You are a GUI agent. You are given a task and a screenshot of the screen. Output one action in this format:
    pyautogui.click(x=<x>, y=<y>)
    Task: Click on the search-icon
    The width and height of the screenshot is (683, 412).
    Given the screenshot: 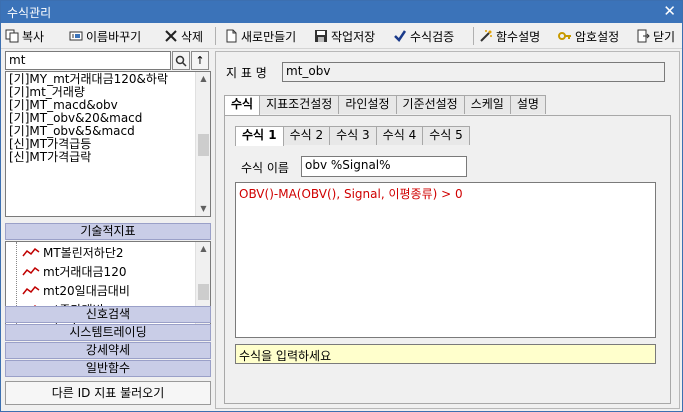 What is the action you would take?
    pyautogui.click(x=181, y=61)
    